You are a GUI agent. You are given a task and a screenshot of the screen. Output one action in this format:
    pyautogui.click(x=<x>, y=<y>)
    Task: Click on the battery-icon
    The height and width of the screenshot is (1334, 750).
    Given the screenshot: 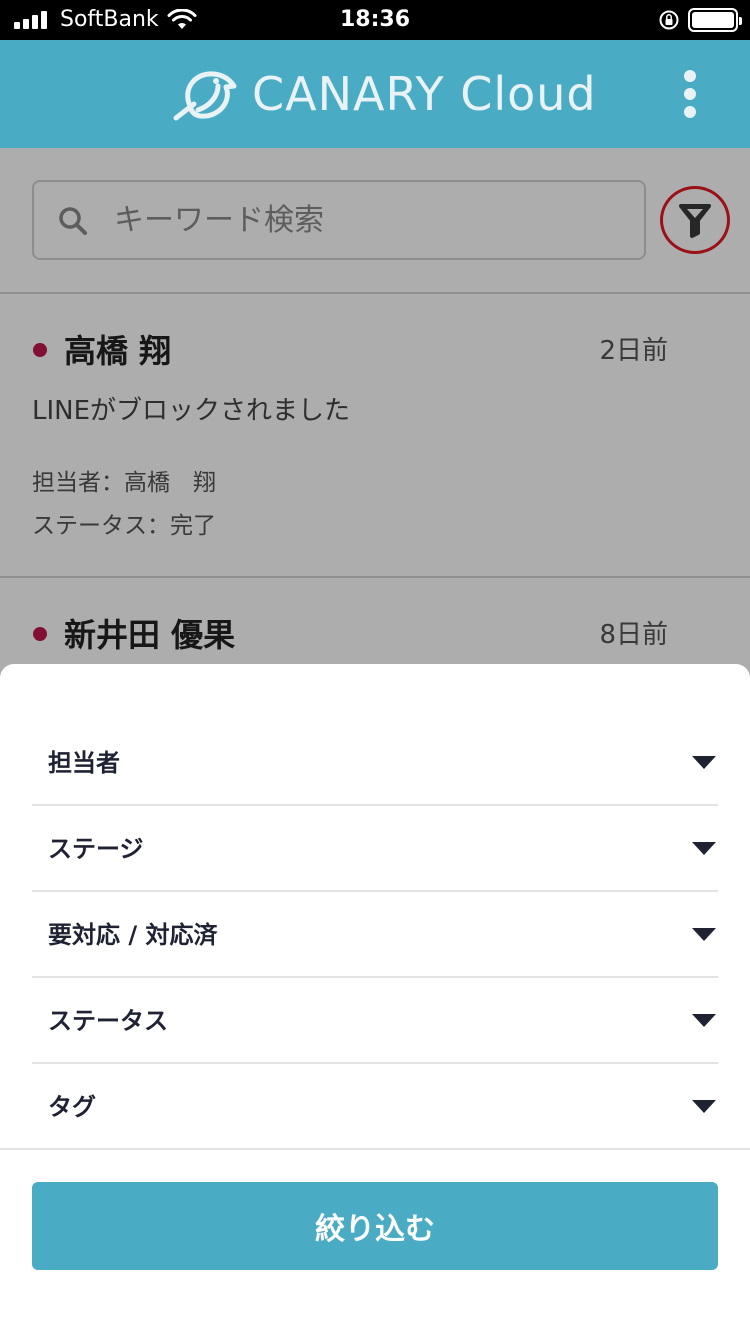 What is the action you would take?
    pyautogui.click(x=715, y=20)
    